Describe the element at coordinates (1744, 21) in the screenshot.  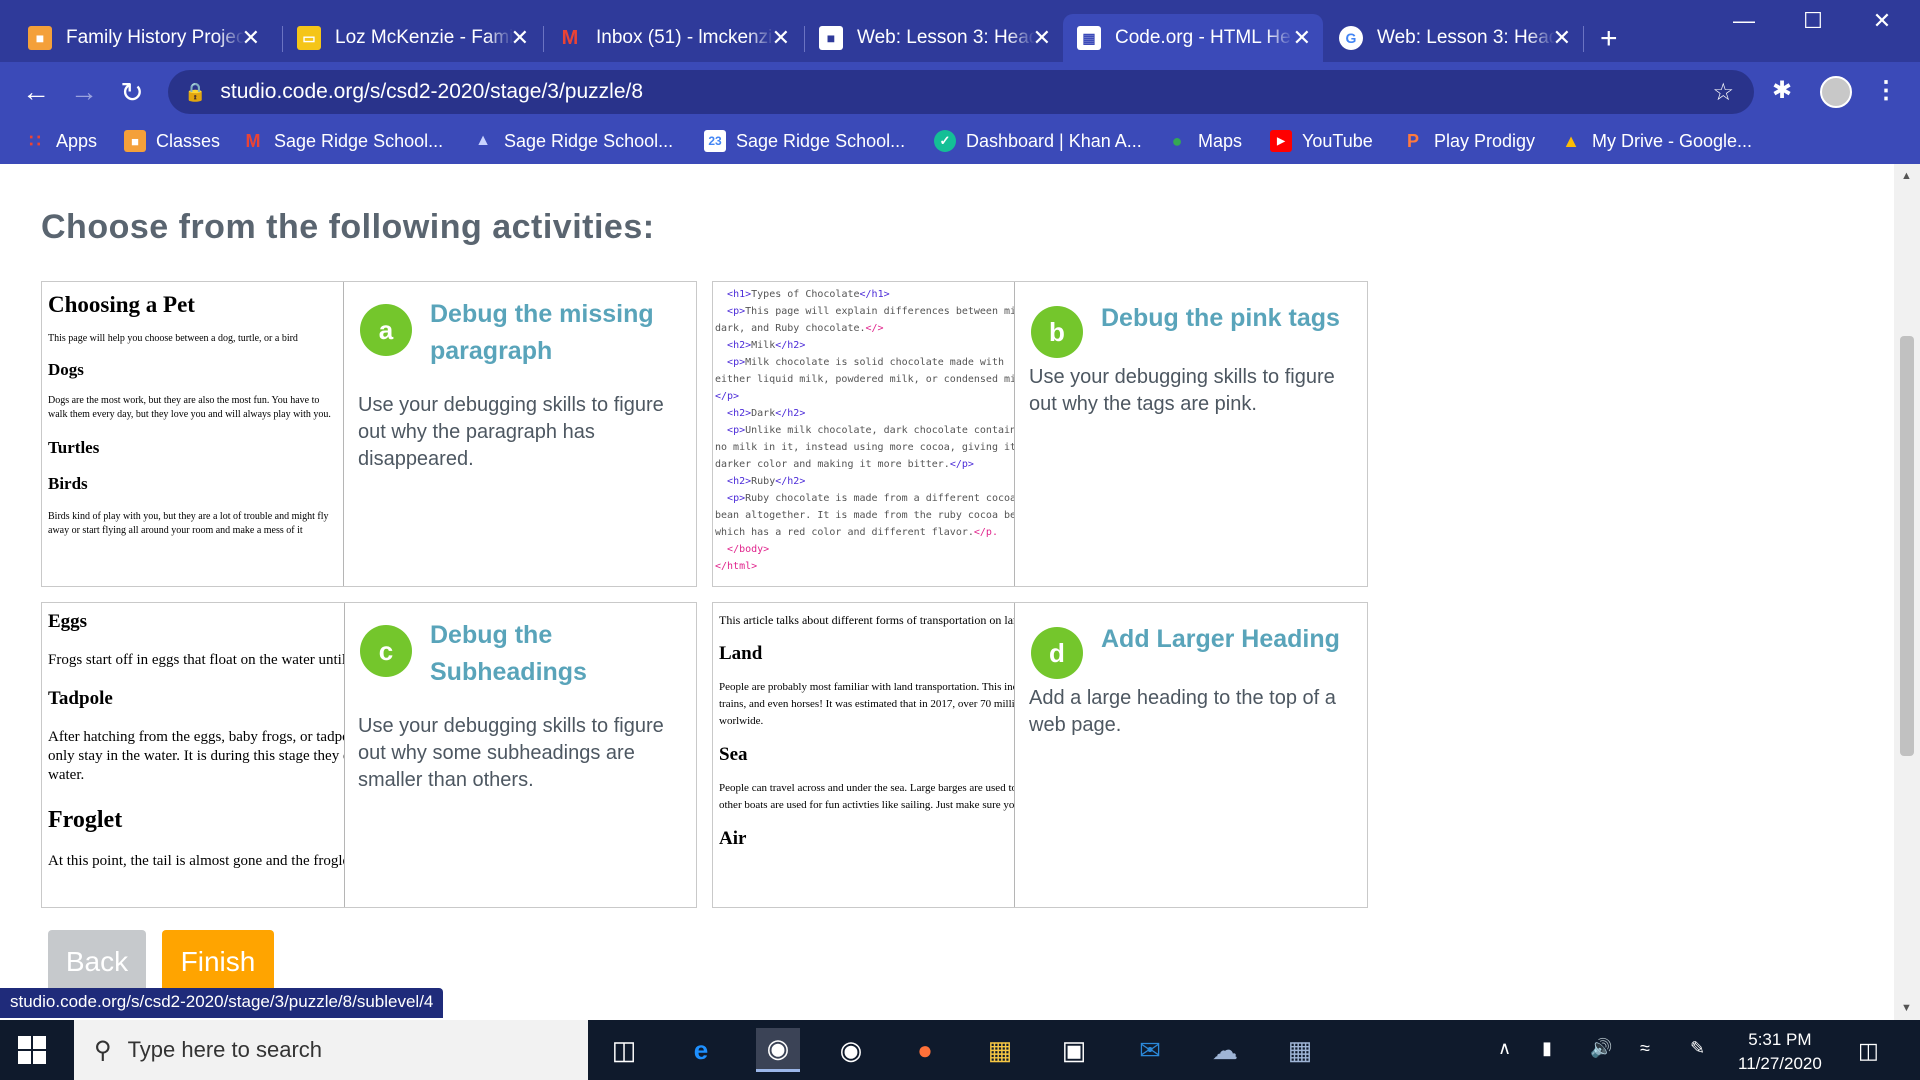
I see `minimize-icon: —` at that location.